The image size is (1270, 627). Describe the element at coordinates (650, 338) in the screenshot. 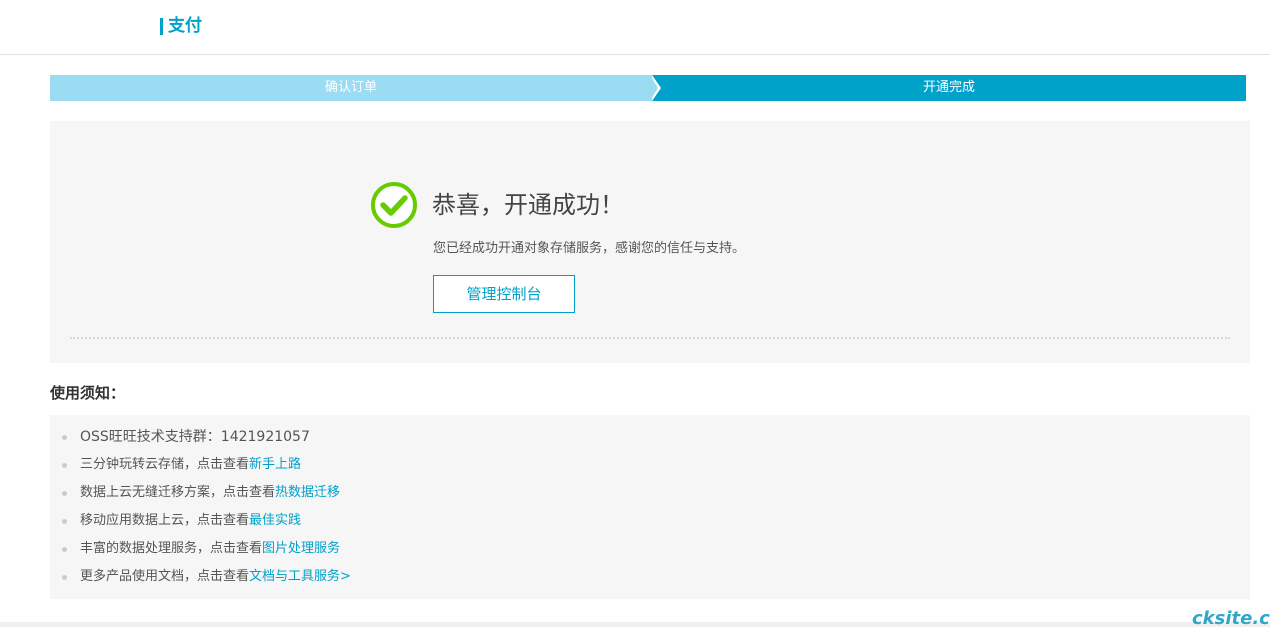

I see `dotted-divider` at that location.